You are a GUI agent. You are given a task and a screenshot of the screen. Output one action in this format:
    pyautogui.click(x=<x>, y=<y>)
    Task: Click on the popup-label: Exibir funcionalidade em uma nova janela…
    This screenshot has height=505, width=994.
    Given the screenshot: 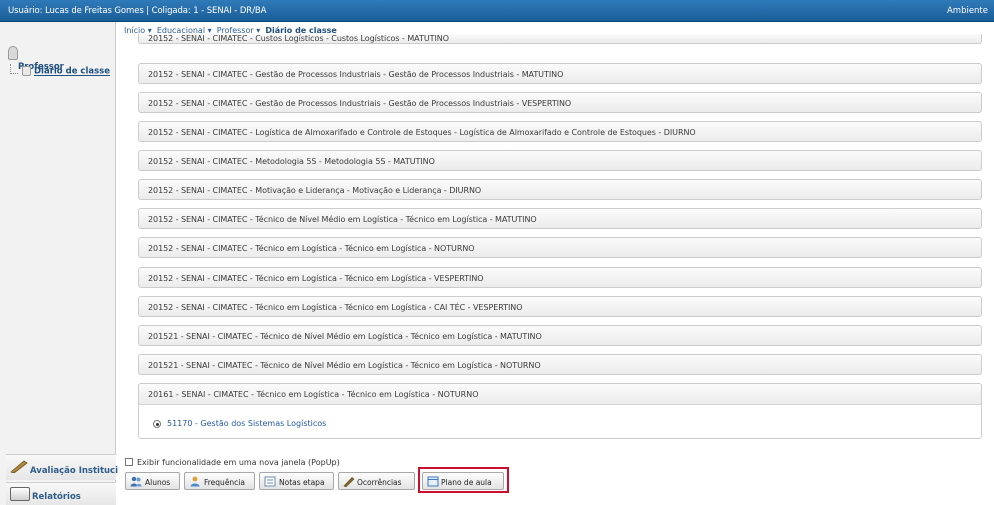 What is the action you would take?
    pyautogui.click(x=238, y=462)
    